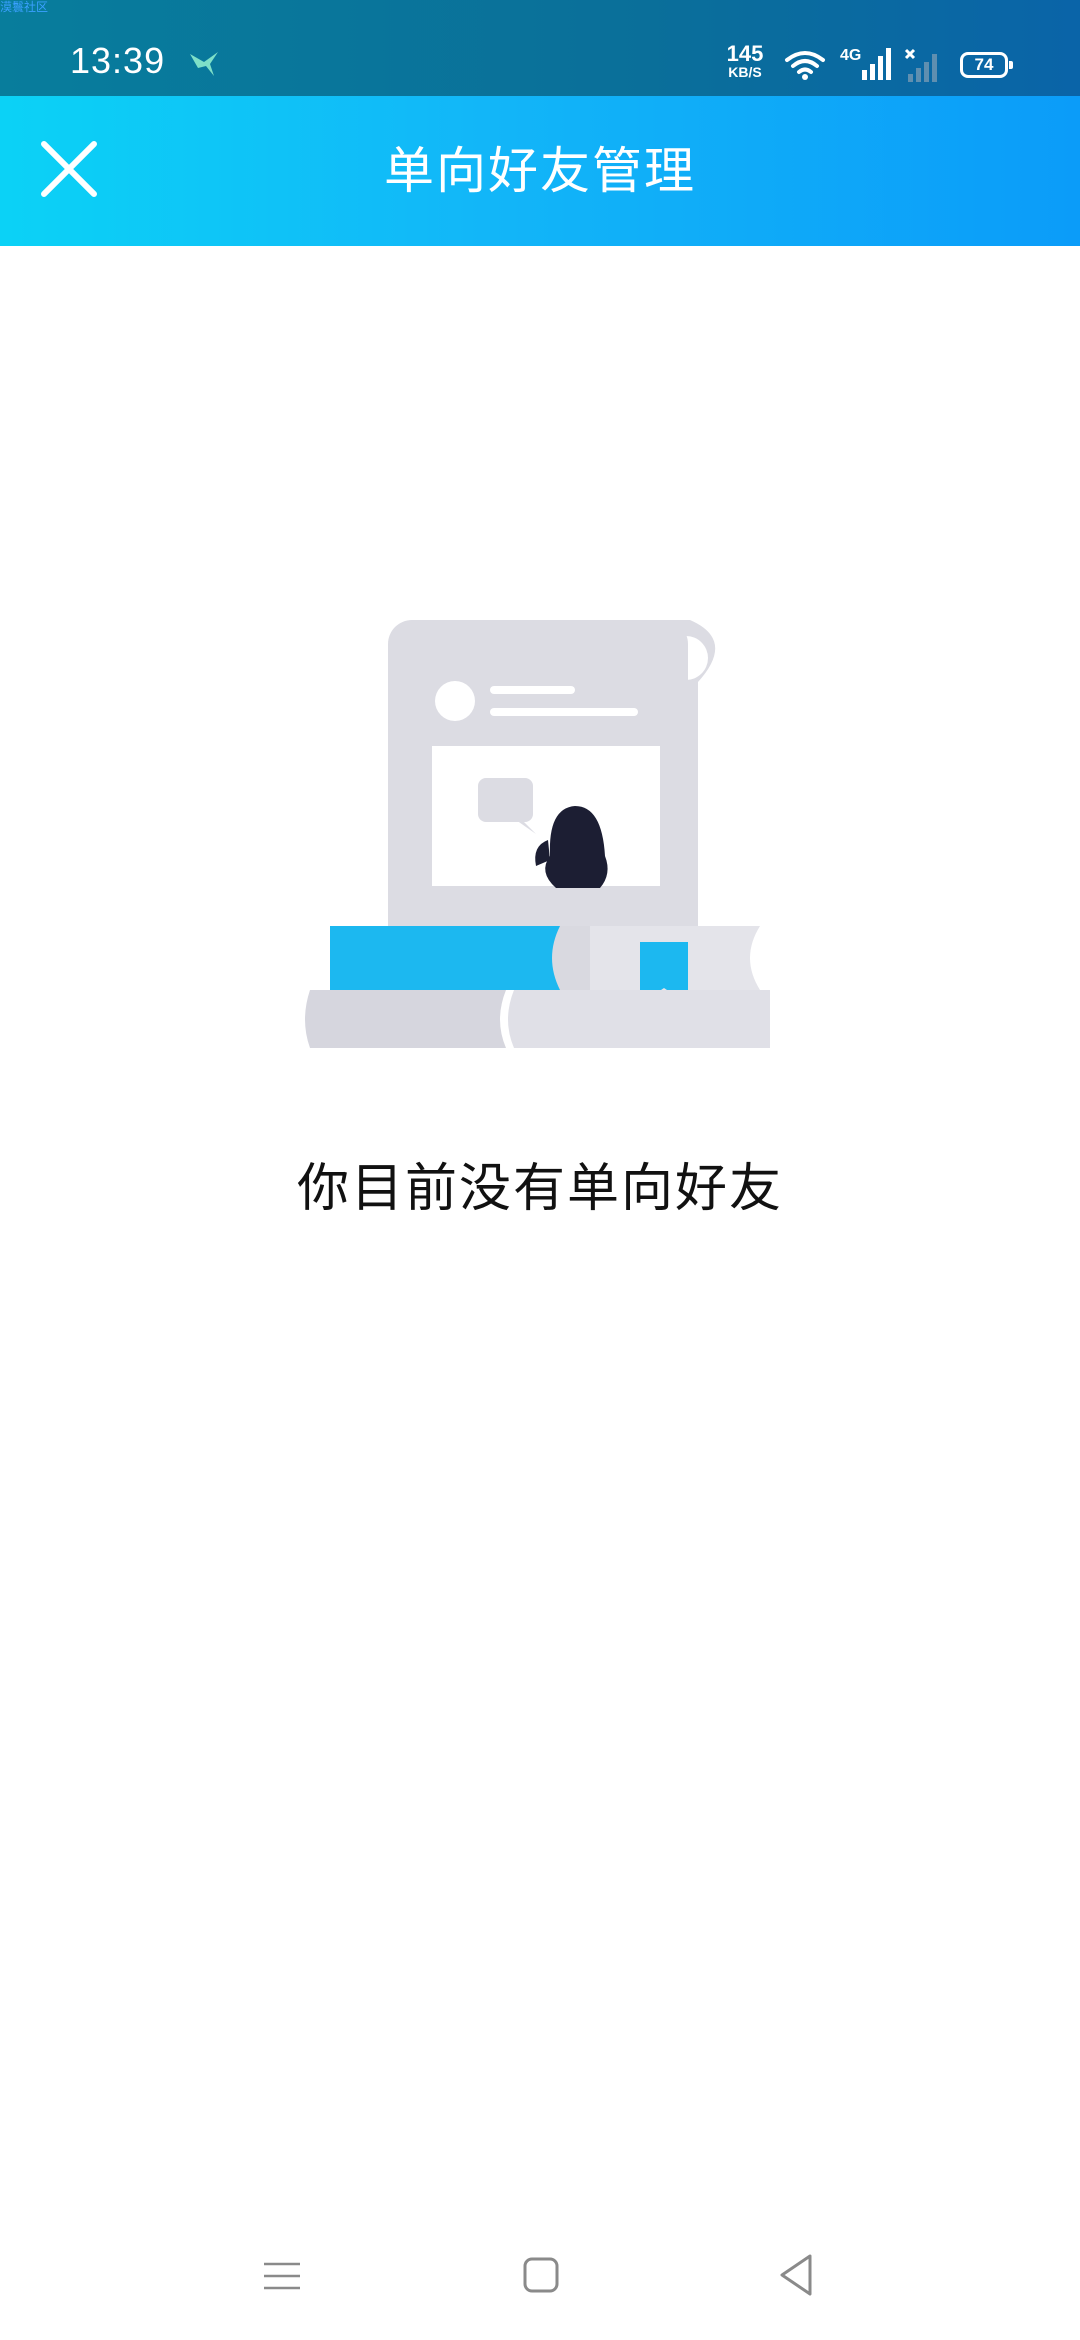 The image size is (1080, 2340). Describe the element at coordinates (745, 53) in the screenshot. I see `speed-value: 145` at that location.